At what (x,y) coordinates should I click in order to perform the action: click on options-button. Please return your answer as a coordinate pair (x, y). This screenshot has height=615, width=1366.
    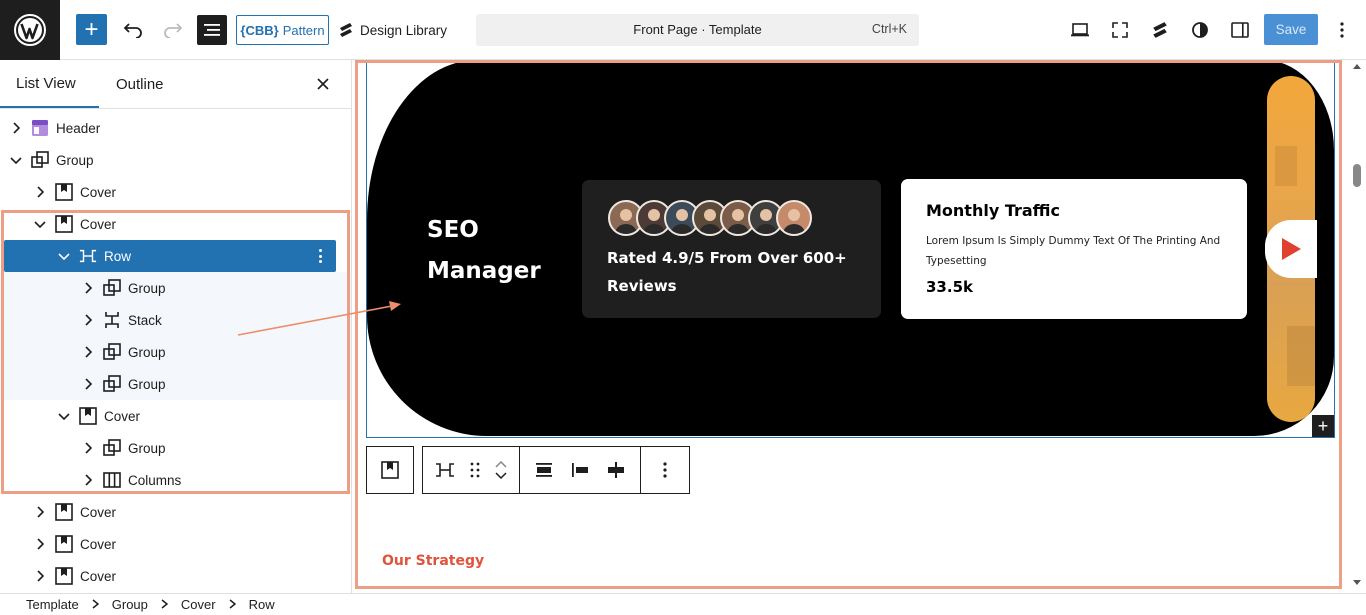
    Looking at the image, I should click on (1342, 30).